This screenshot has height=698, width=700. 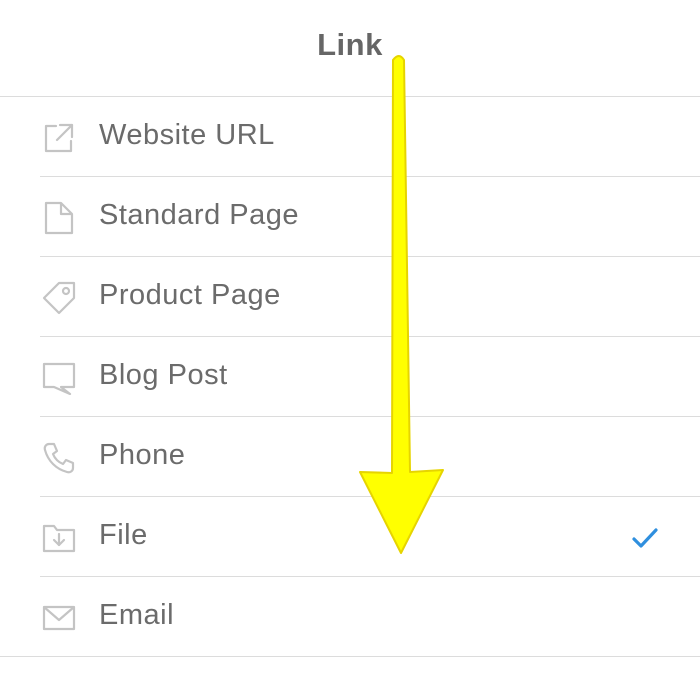 I want to click on list-item-blog-post: Blog Post, so click(x=350, y=377).